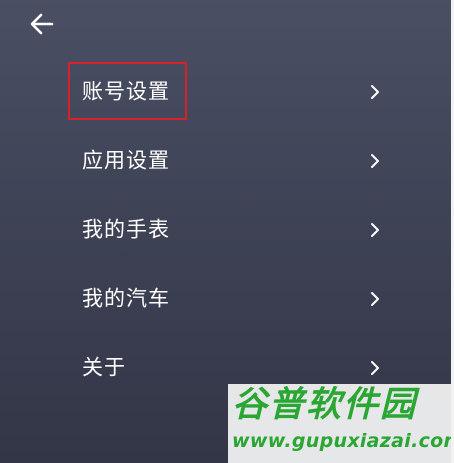  I want to click on menu-item-app-settings: 应用设置, so click(227, 160).